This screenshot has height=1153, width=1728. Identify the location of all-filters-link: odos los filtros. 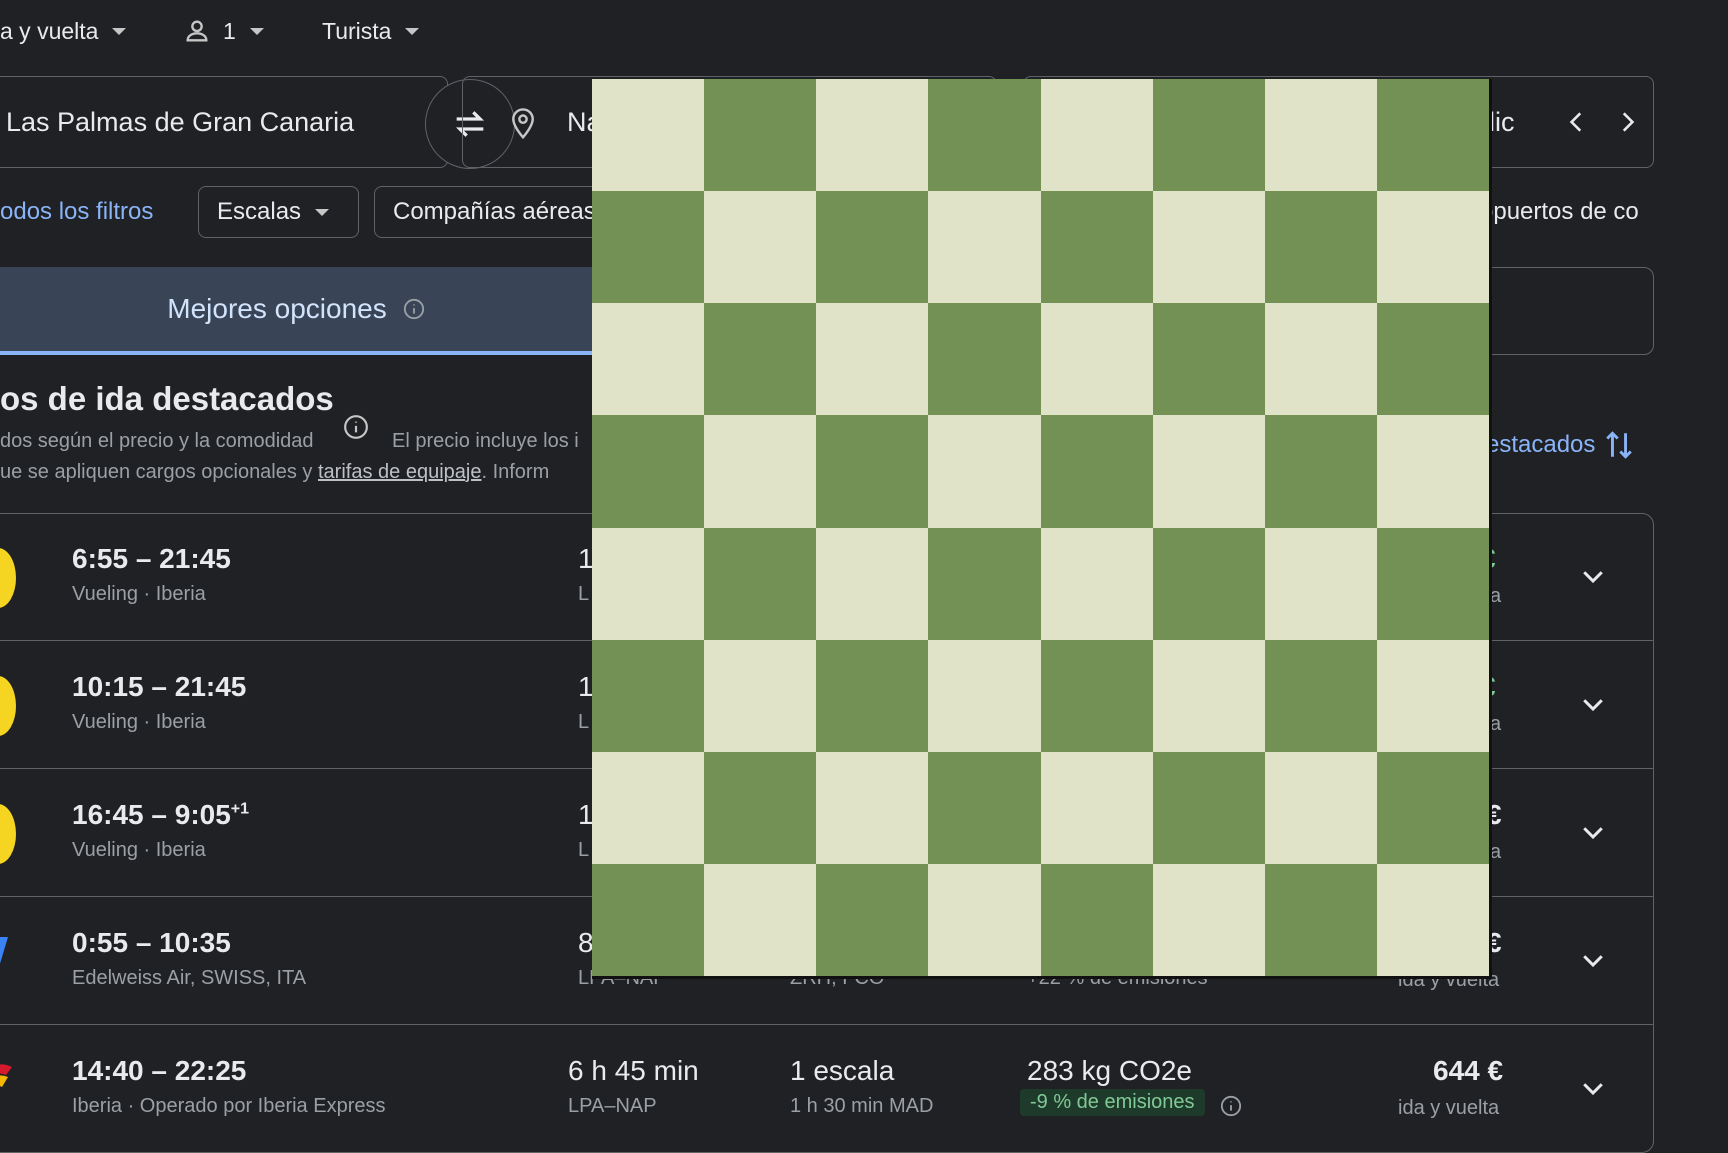
(76, 212).